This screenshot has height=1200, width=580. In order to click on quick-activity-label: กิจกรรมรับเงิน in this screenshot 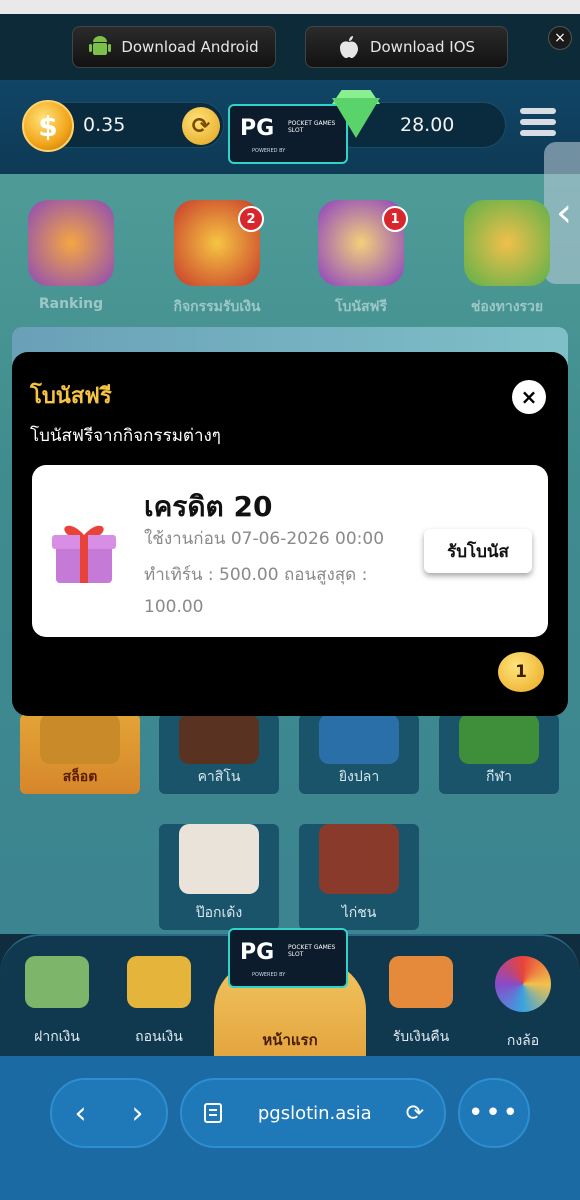, I will do `click(217, 307)`.